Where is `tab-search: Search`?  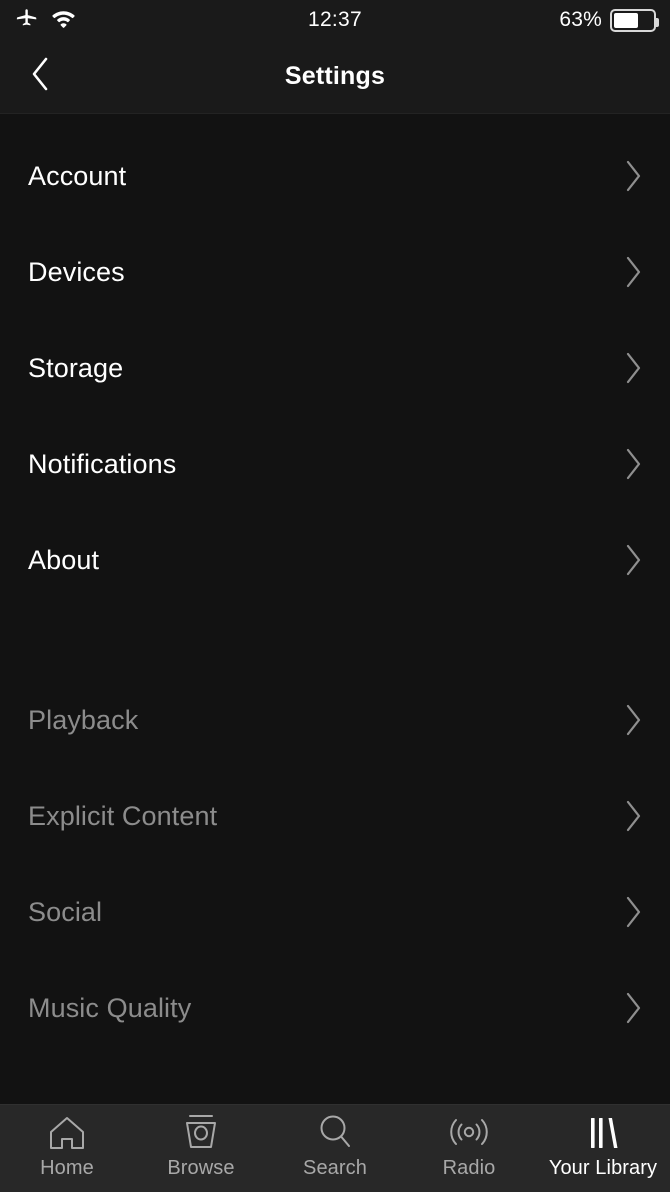 tab-search: Search is located at coordinates (335, 1148).